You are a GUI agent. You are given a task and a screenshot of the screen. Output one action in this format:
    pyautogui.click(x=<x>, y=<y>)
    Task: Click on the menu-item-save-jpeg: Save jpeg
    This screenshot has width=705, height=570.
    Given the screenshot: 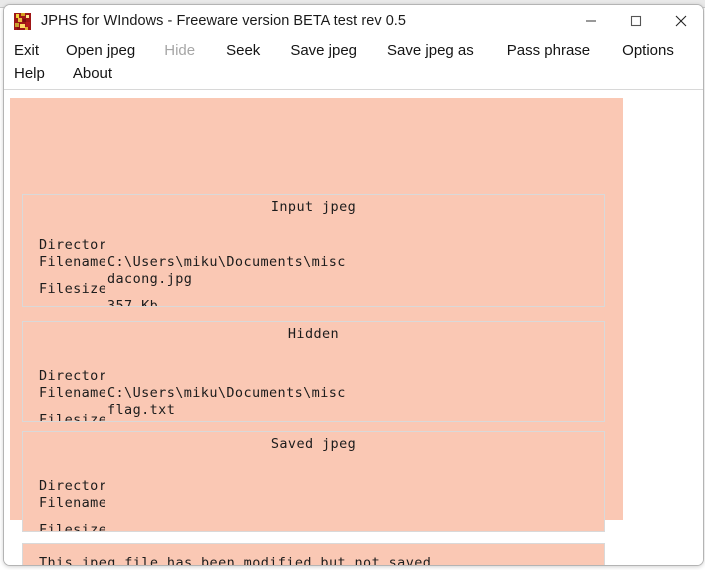 What is the action you would take?
    pyautogui.click(x=323, y=50)
    